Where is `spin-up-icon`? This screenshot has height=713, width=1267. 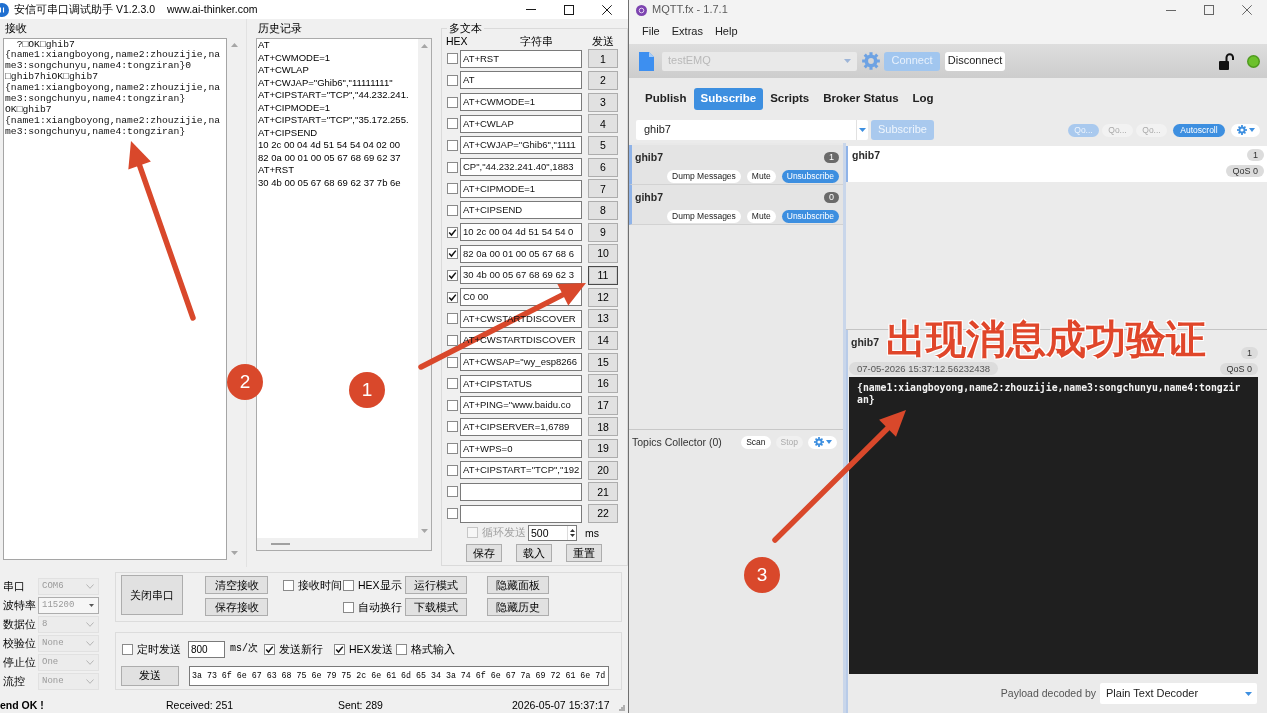 spin-up-icon is located at coordinates (572, 530).